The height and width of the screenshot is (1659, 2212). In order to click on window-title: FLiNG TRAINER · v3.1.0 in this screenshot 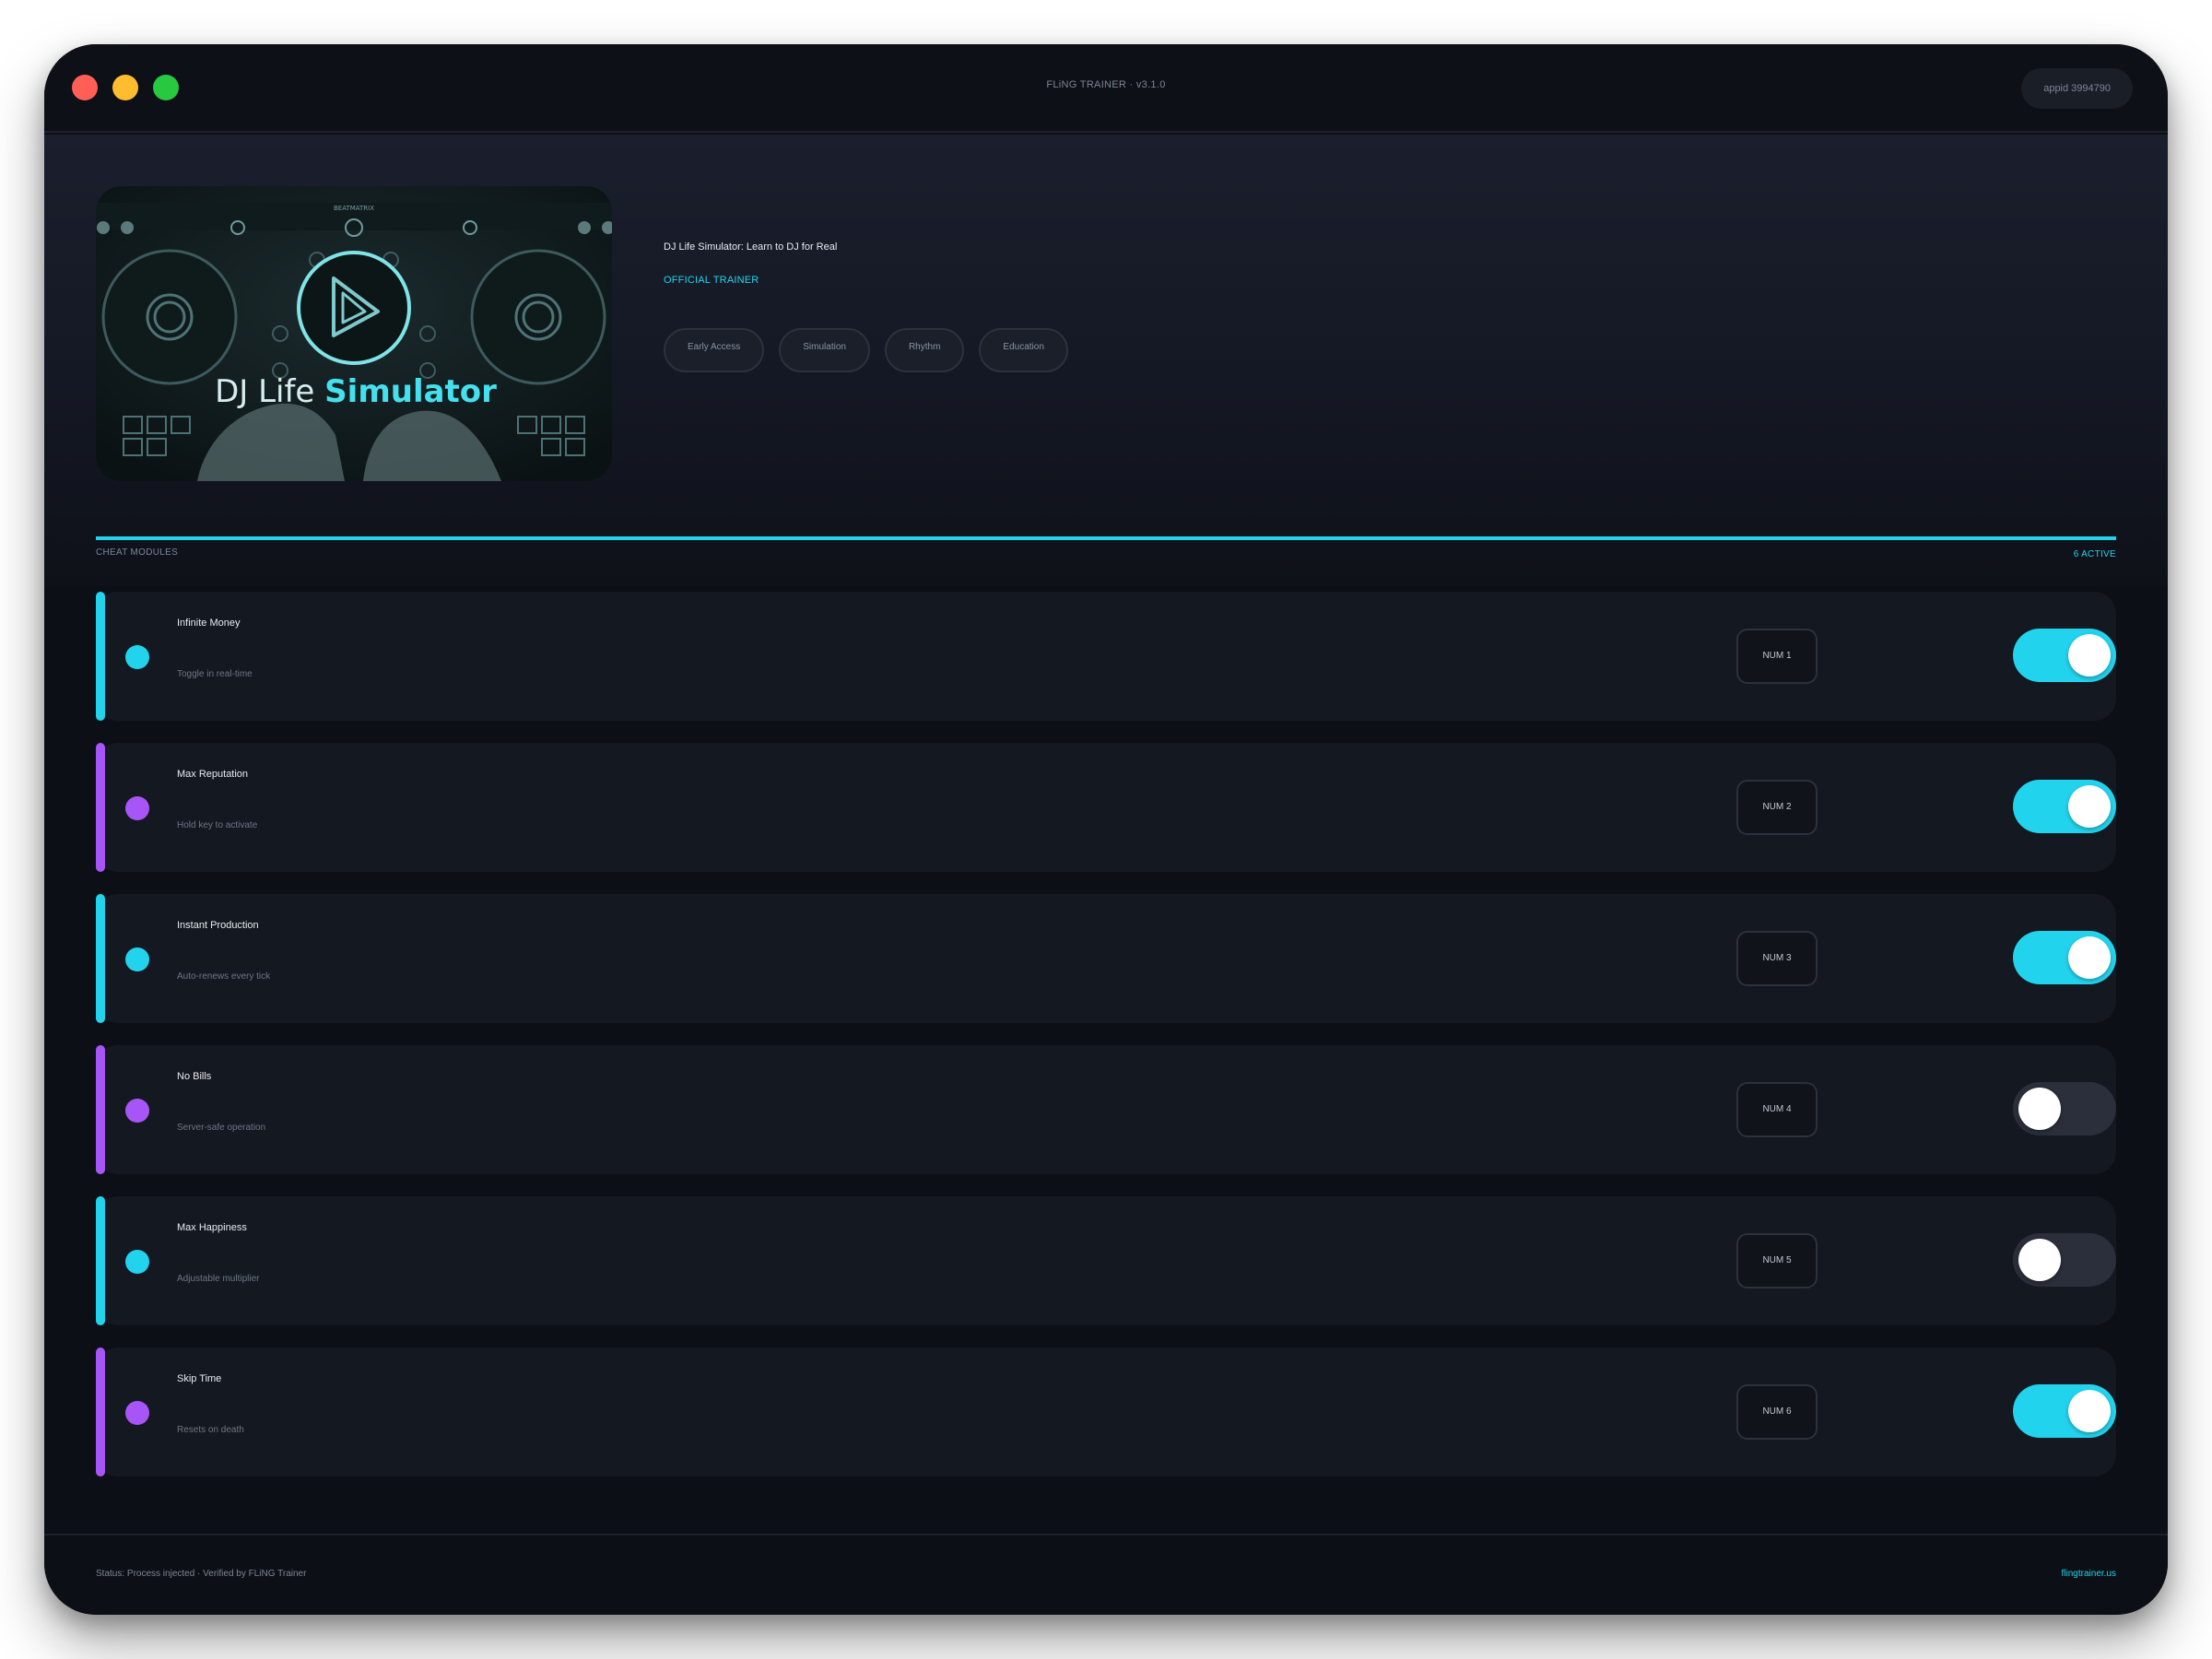, I will do `click(1106, 84)`.